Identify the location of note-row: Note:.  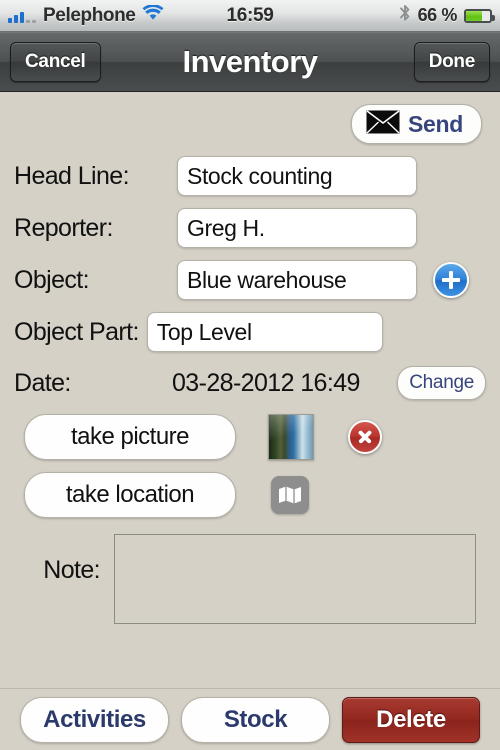
(250, 579).